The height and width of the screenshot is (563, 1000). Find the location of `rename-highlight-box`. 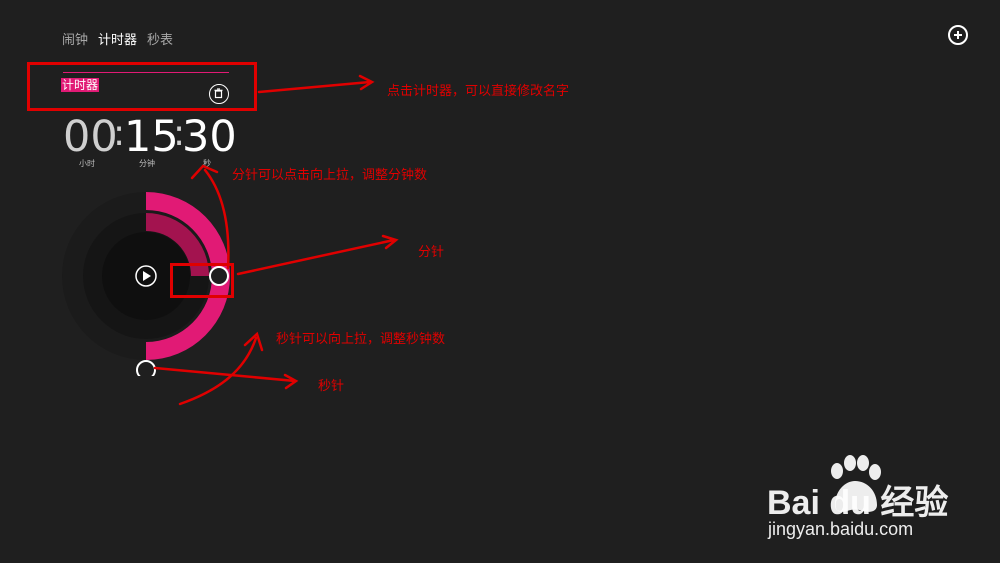

rename-highlight-box is located at coordinates (142, 86).